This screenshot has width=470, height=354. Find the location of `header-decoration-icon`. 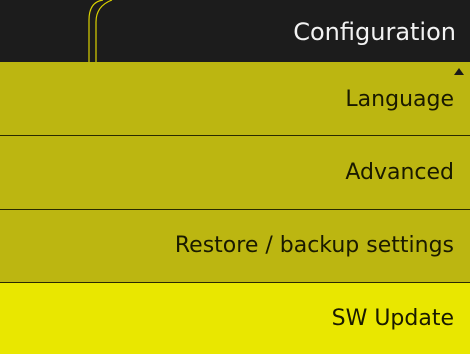

header-decoration-icon is located at coordinates (100, 31).